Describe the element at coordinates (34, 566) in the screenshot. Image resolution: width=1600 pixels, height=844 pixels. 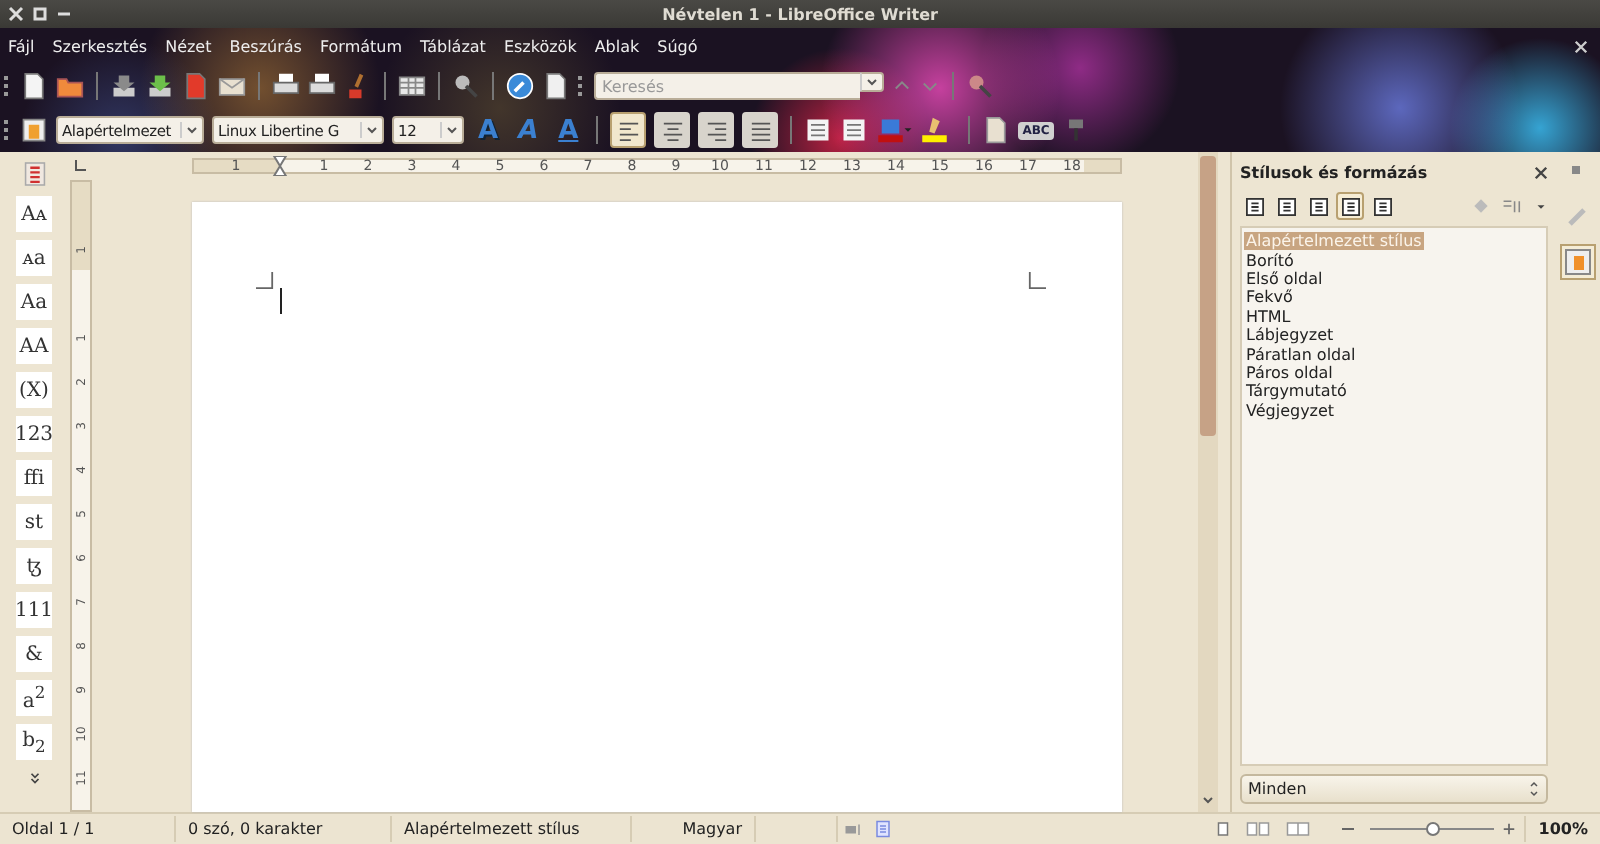
I see `glyph-button: ꜩ` at that location.